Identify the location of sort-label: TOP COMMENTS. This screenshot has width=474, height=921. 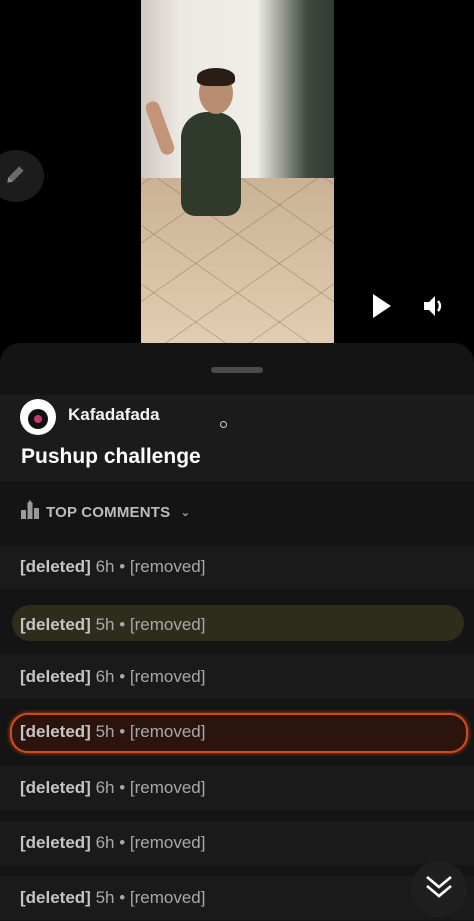
(108, 512).